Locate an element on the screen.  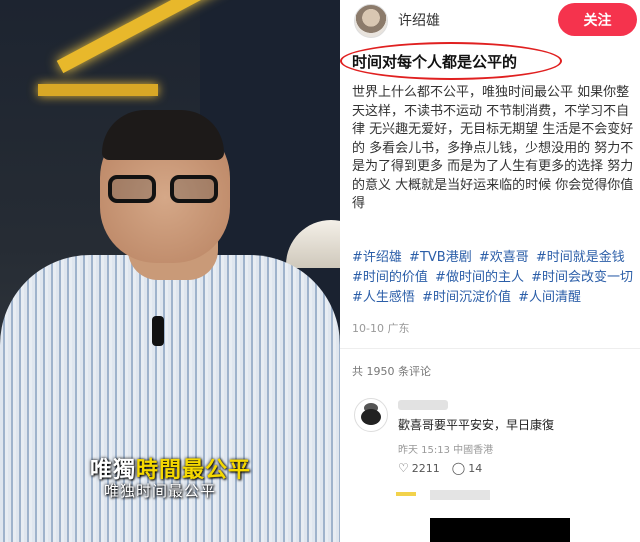
hashtag: #许绍雄 is located at coordinates (377, 257).